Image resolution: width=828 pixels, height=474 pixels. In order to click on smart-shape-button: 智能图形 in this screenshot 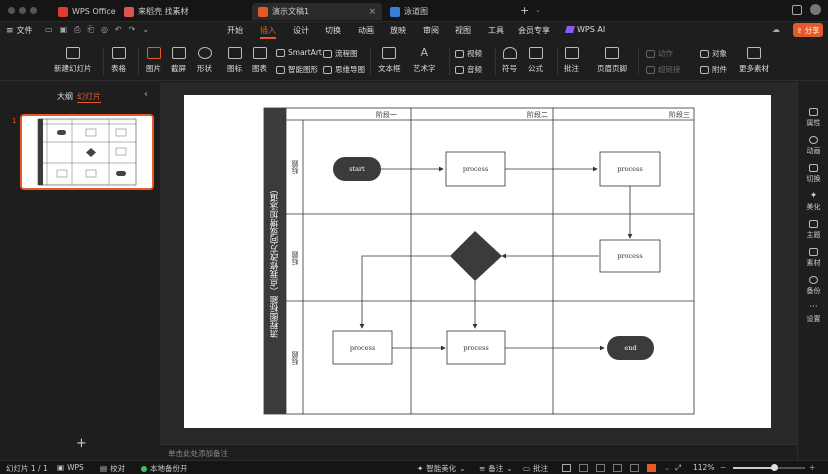, I will do `click(297, 69)`.